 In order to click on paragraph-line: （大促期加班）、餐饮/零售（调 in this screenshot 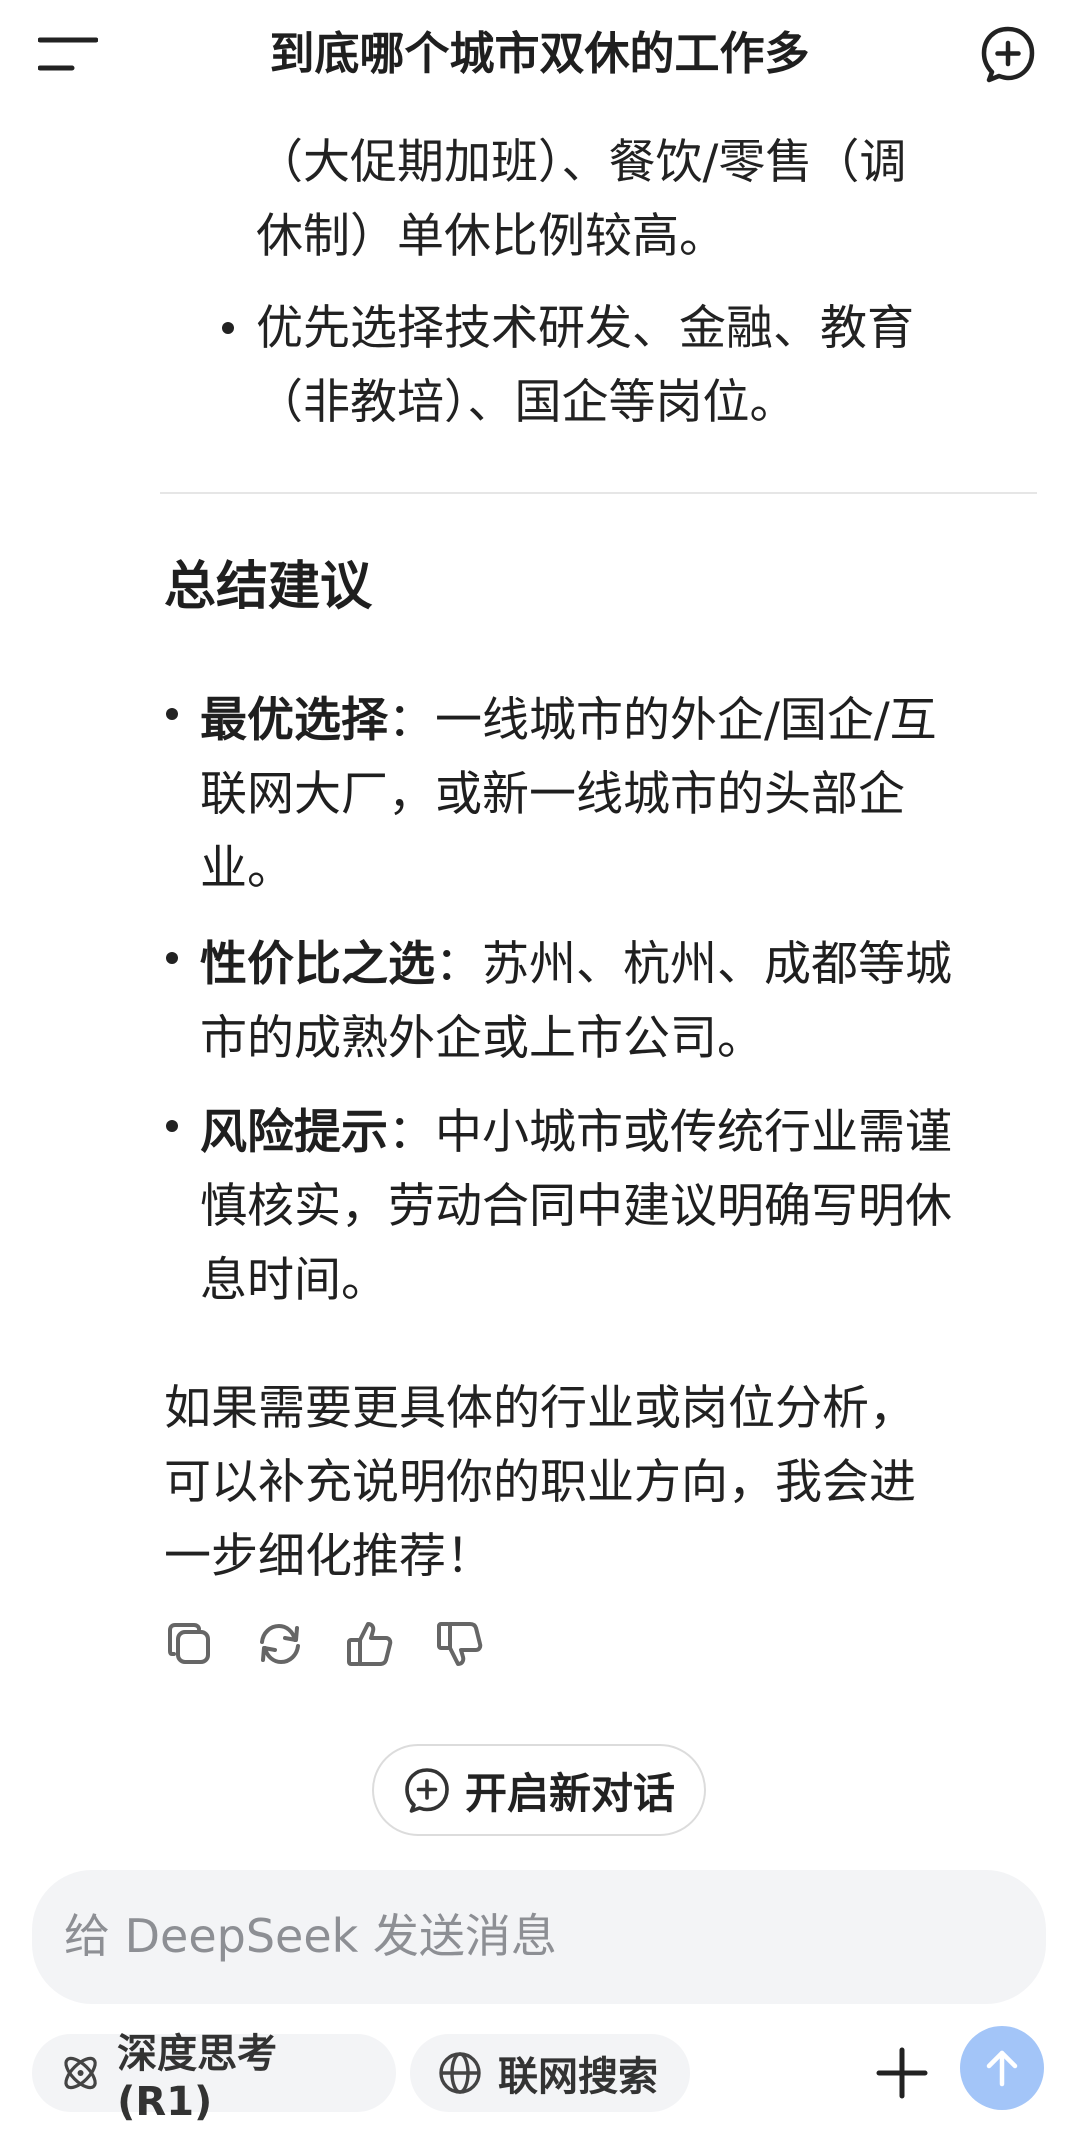, I will do `click(581, 162)`.